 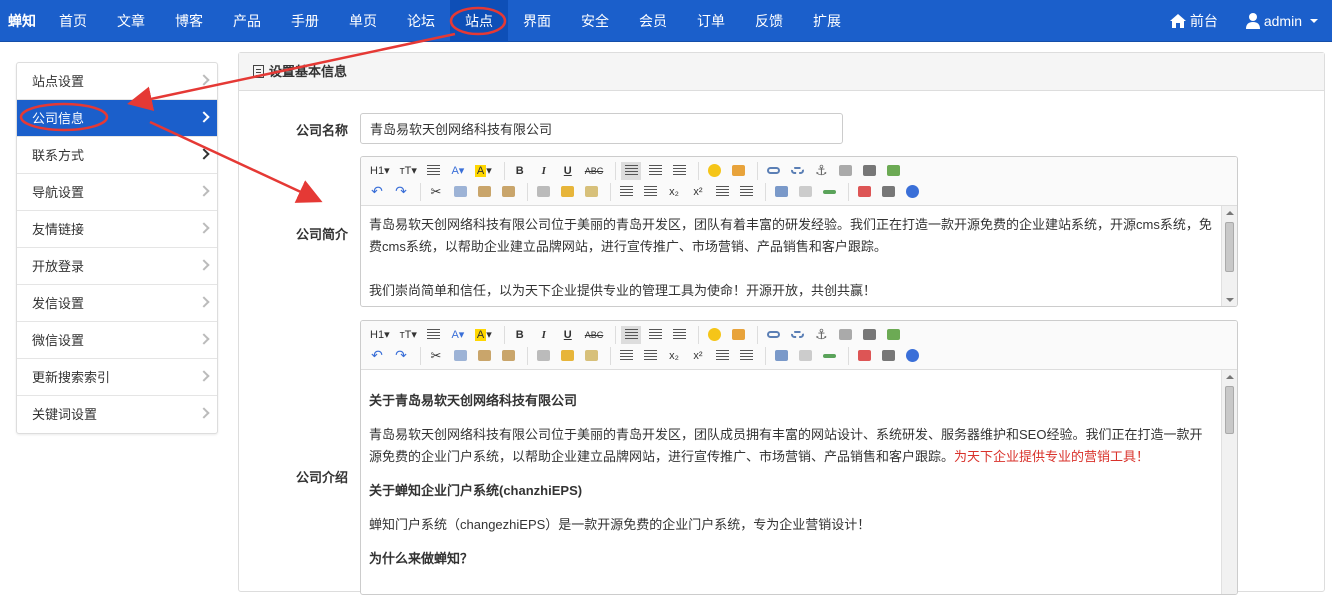 What do you see at coordinates (436, 192) in the screenshot?
I see `cut-button: ✂` at bounding box center [436, 192].